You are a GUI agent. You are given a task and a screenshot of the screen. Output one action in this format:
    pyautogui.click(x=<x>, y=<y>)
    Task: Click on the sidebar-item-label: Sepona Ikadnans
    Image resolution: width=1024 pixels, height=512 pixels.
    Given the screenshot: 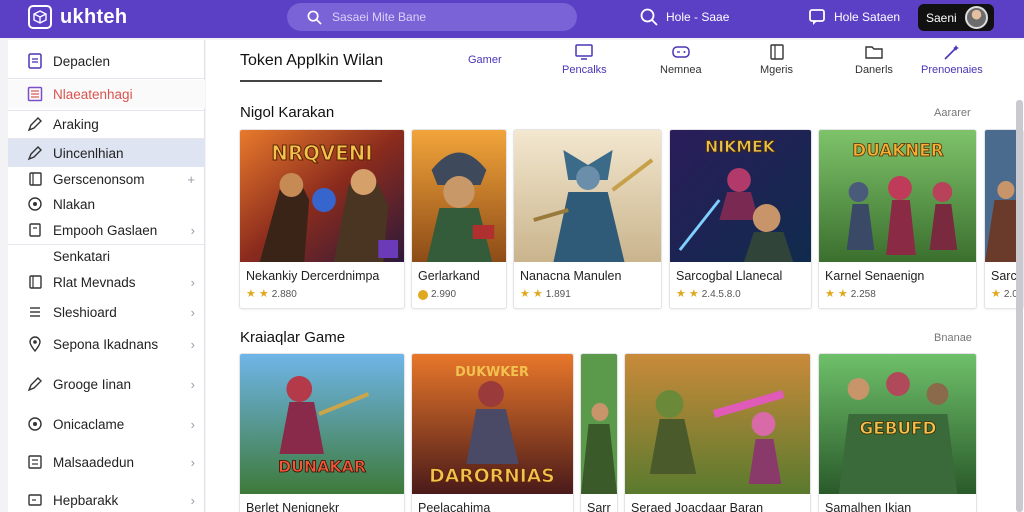 What is the action you would take?
    pyautogui.click(x=106, y=344)
    